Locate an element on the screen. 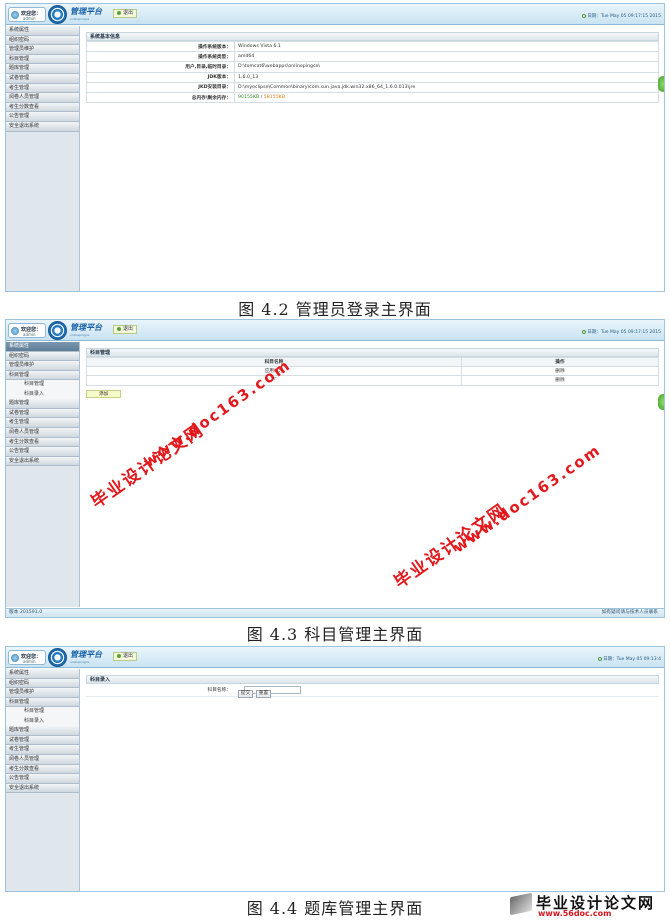  date-display: 日期：Tue May 05 09:13:4 is located at coordinates (629, 659).